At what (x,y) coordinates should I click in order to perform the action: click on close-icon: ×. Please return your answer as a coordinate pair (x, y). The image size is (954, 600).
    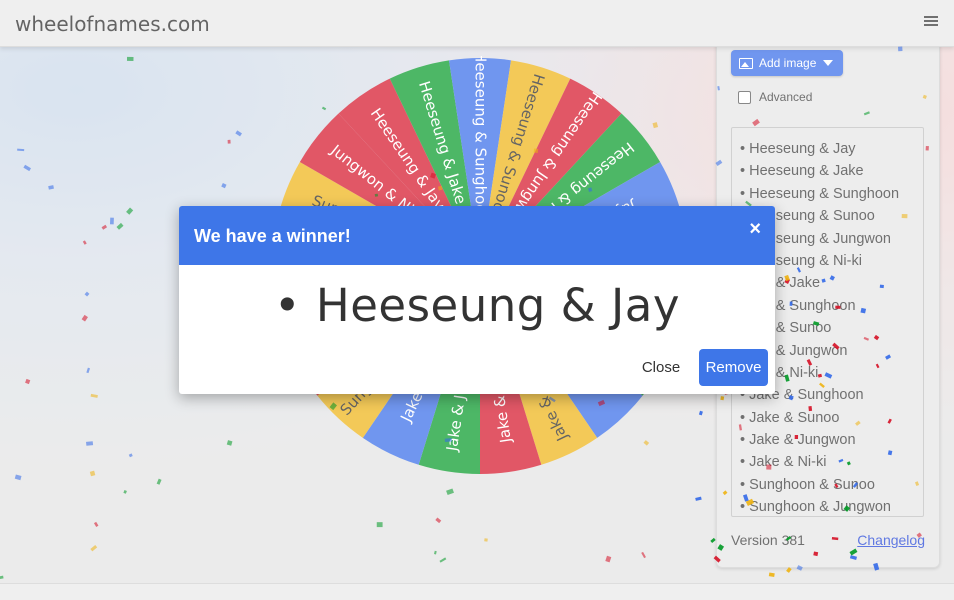
    Looking at the image, I should click on (755, 229).